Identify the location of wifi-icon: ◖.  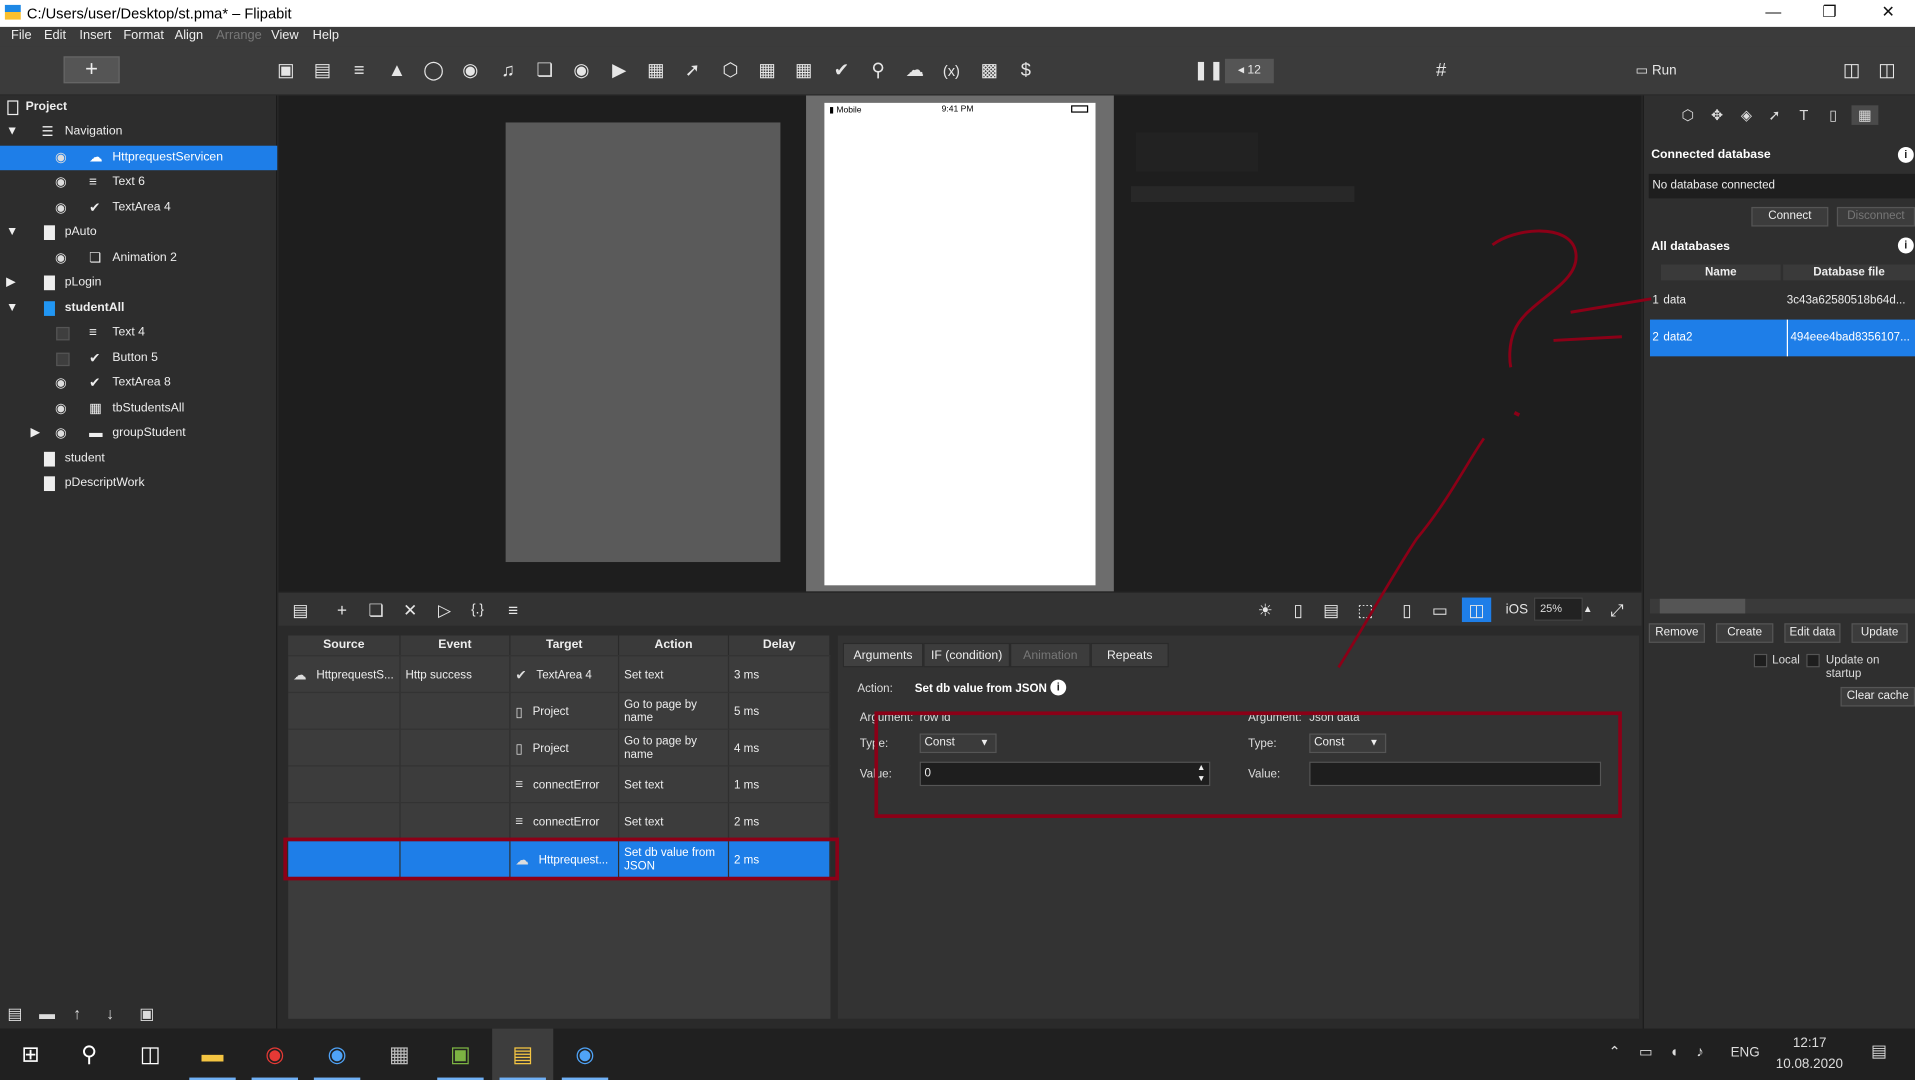
(1674, 1051).